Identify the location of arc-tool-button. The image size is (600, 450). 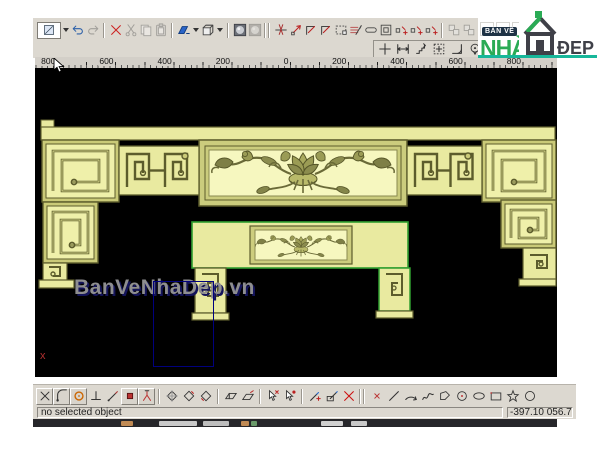
(410, 396).